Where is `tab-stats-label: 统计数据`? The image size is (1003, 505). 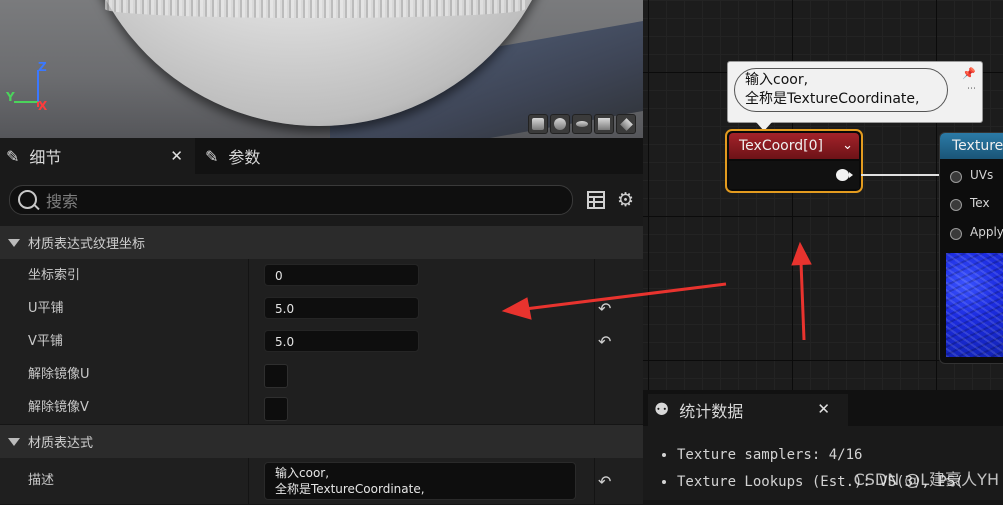 tab-stats-label: 统计数据 is located at coordinates (711, 411).